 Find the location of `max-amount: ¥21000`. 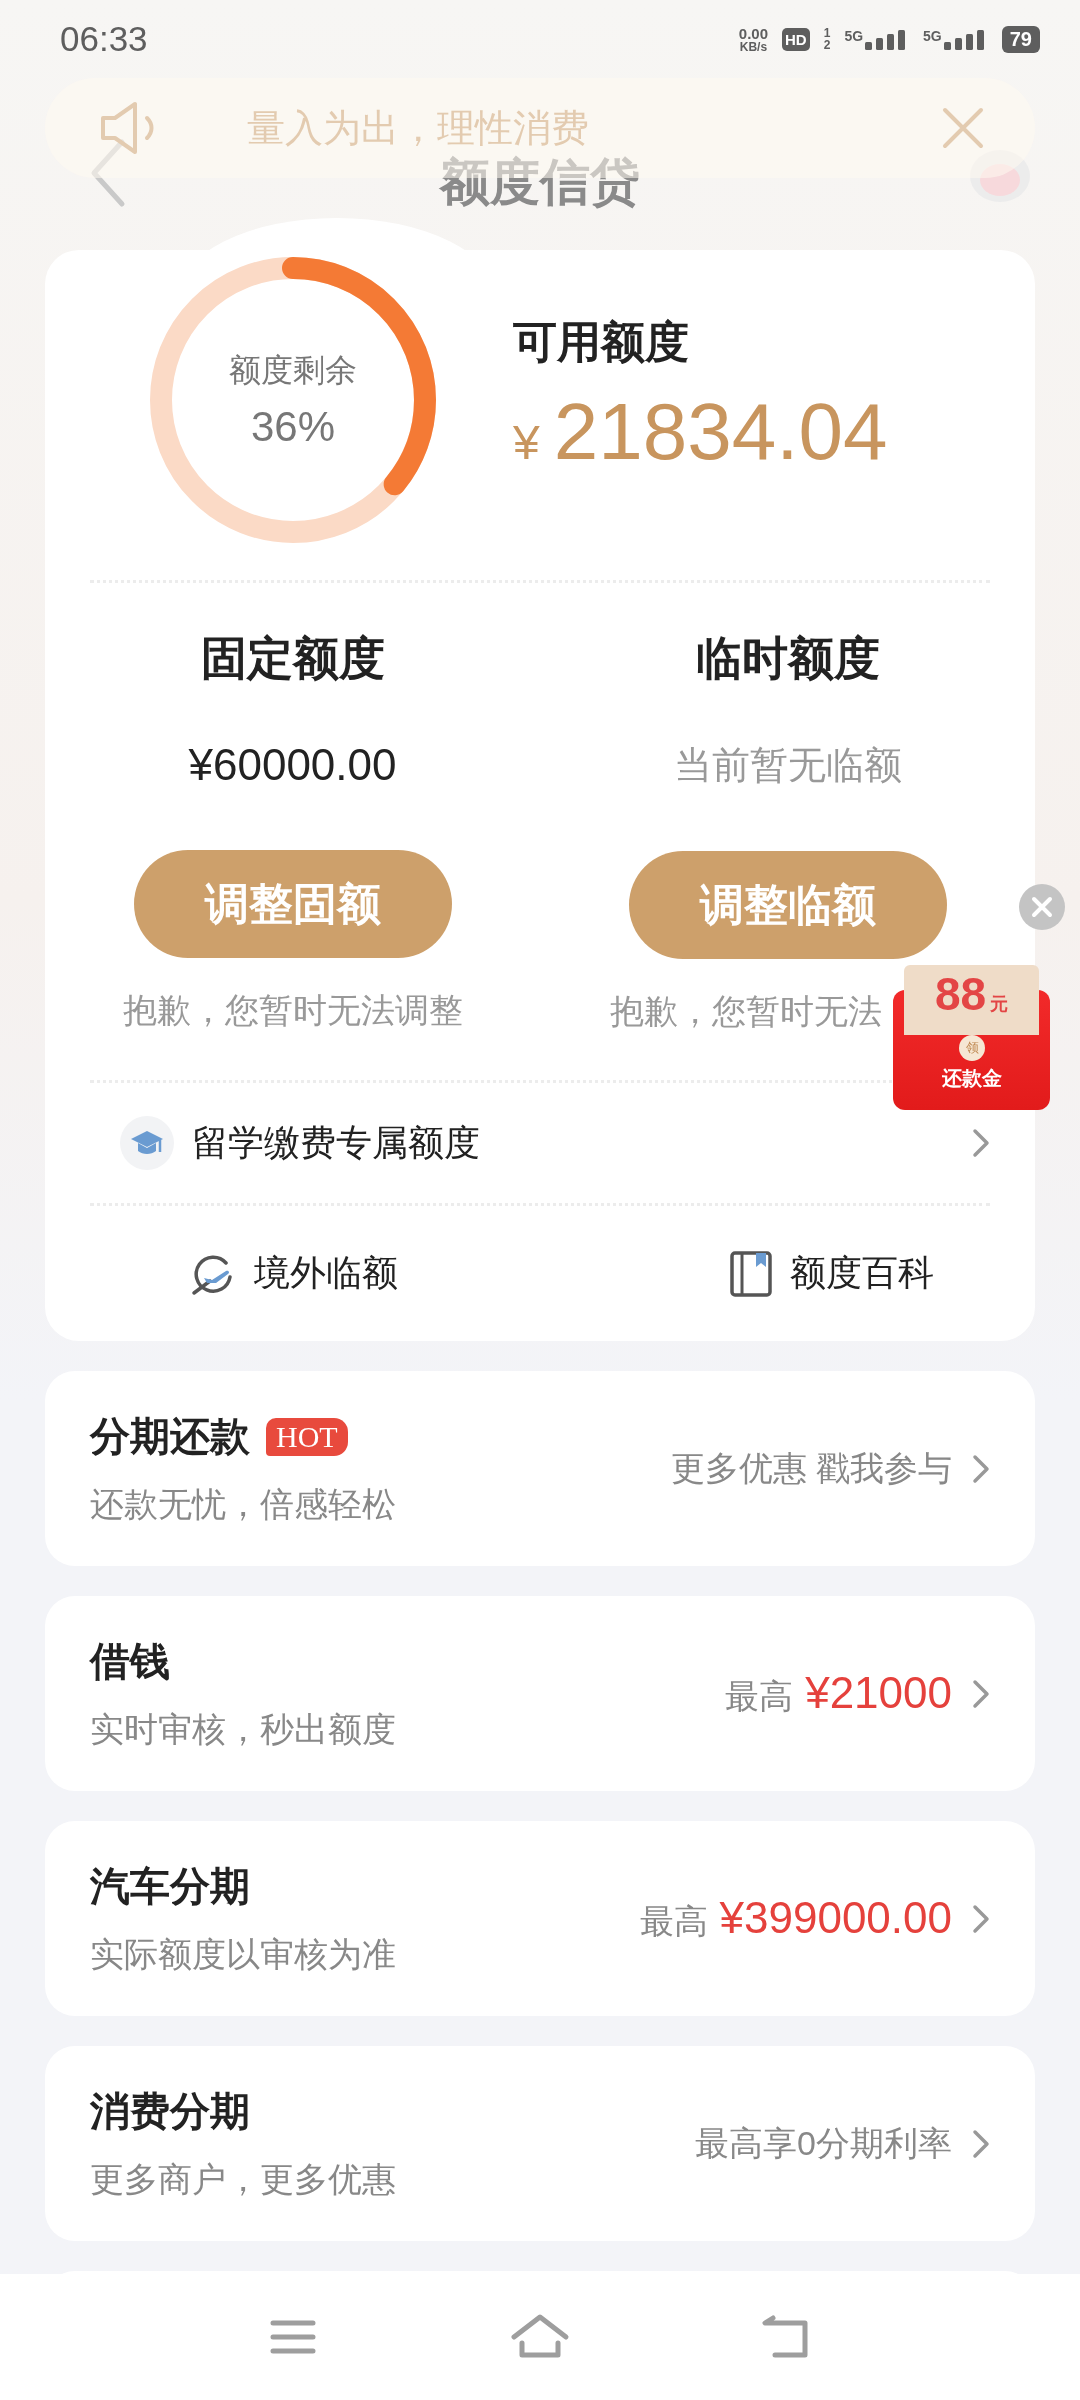

max-amount: ¥21000 is located at coordinates (878, 1692).